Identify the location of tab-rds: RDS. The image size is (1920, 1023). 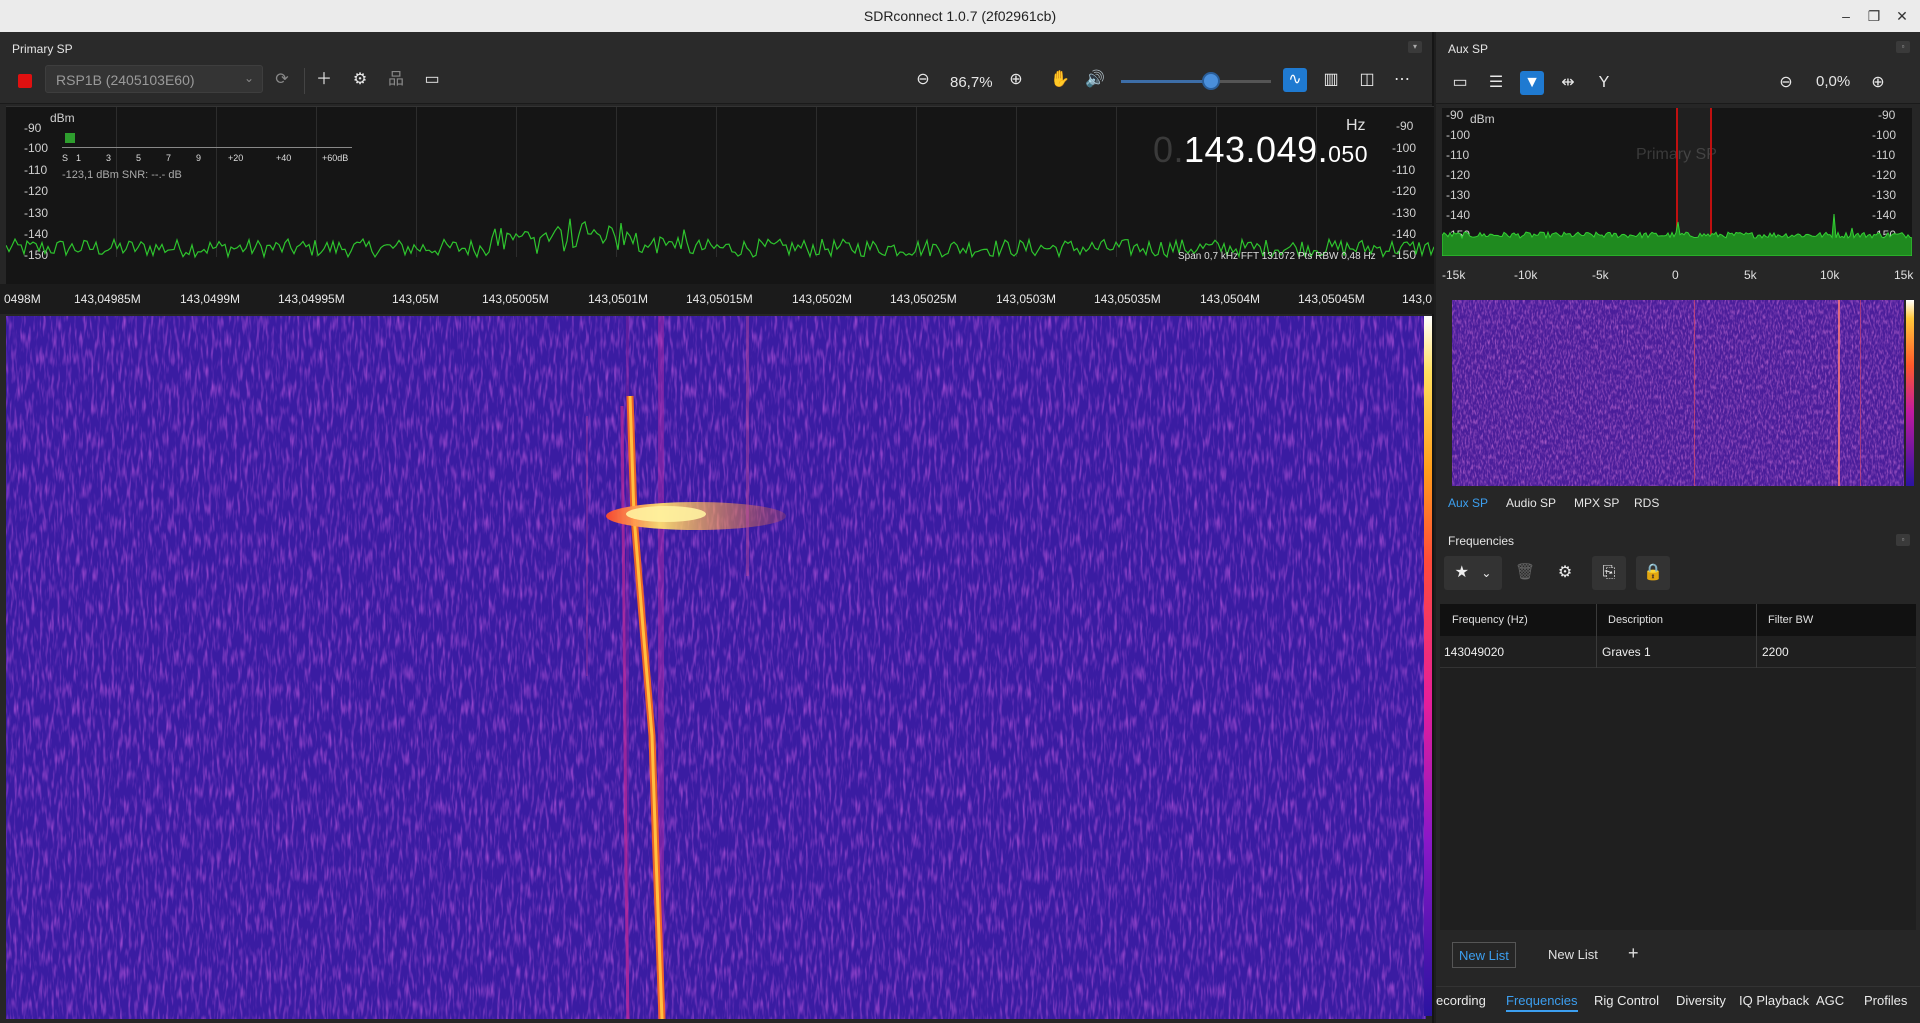
(1646, 503).